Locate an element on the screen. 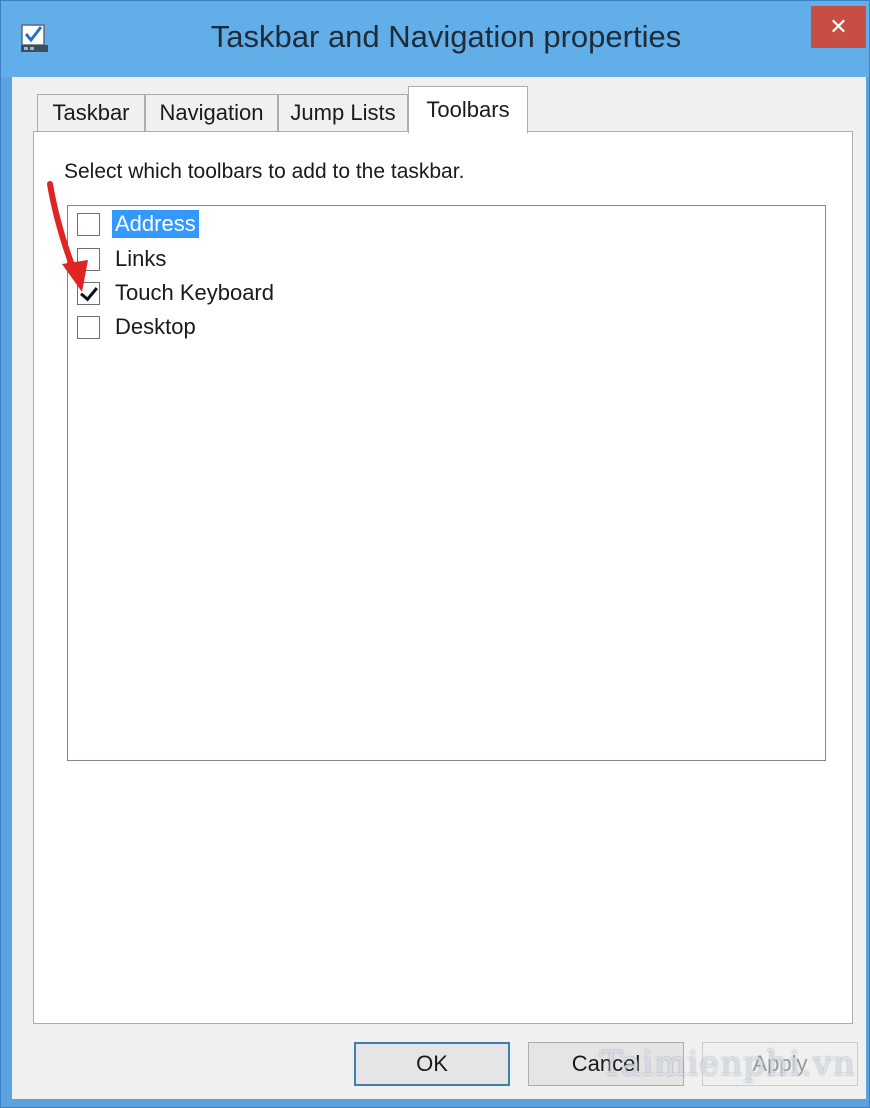 The height and width of the screenshot is (1108, 870). cancel-button: Cancel is located at coordinates (606, 1064).